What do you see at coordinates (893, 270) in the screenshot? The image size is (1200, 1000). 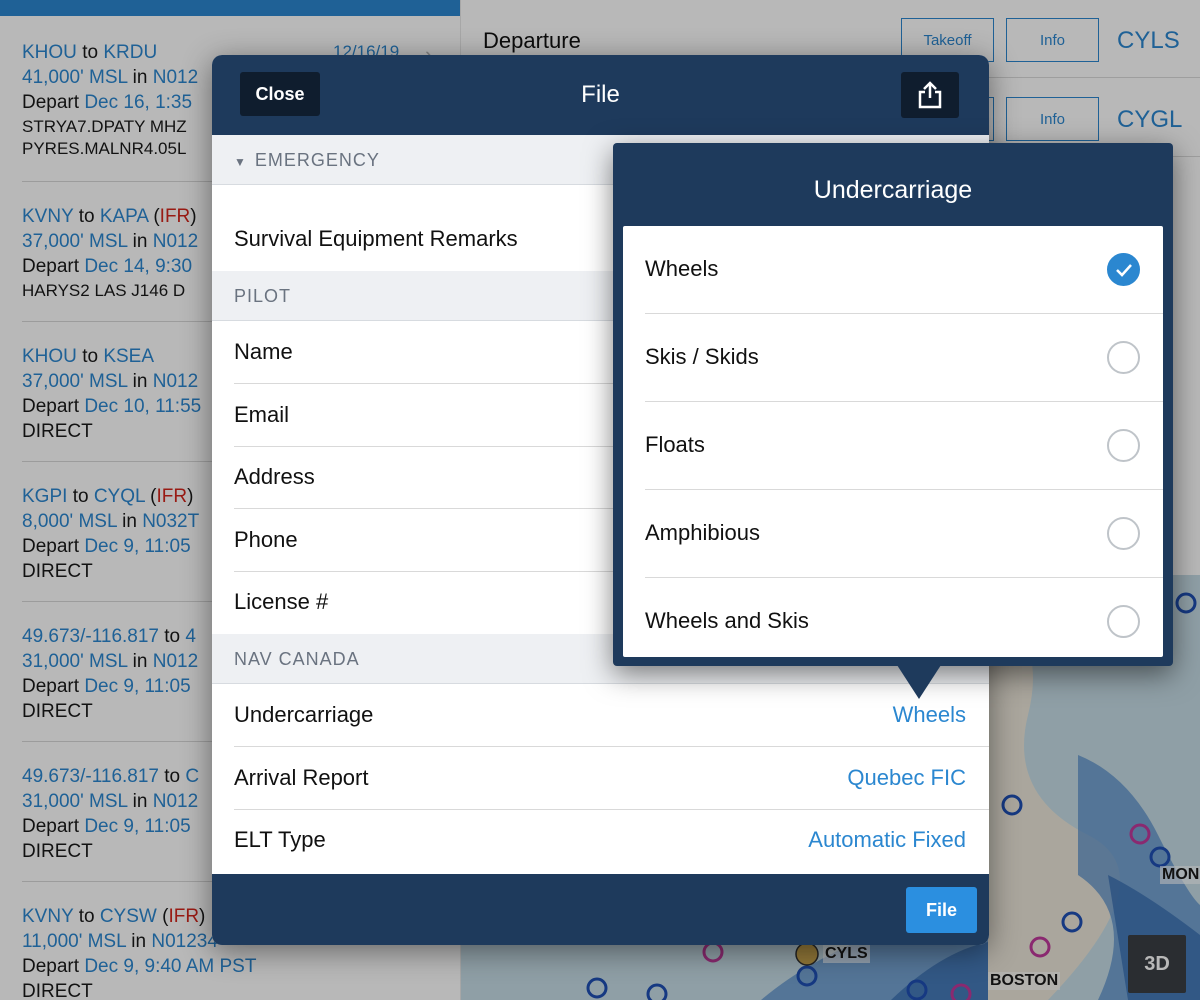 I see `option-wheels: Wheels` at bounding box center [893, 270].